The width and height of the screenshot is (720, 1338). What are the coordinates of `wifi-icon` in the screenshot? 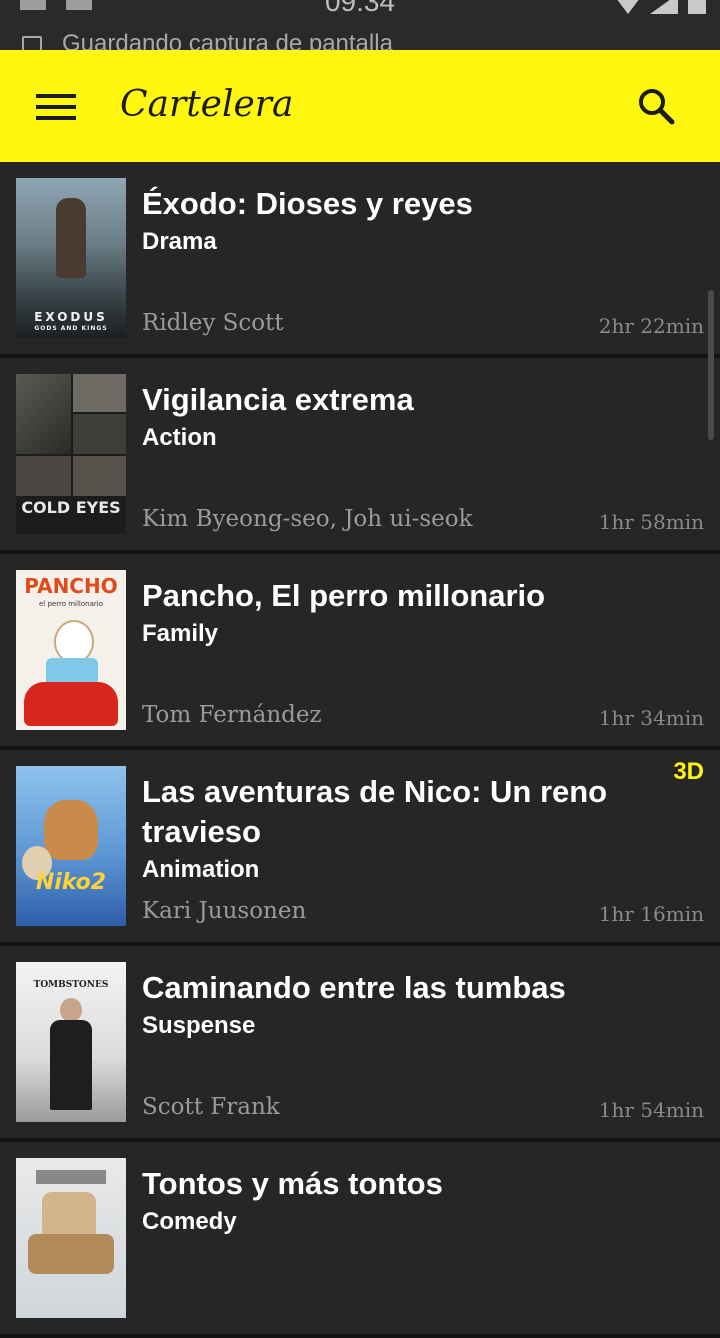 It's located at (628, 7).